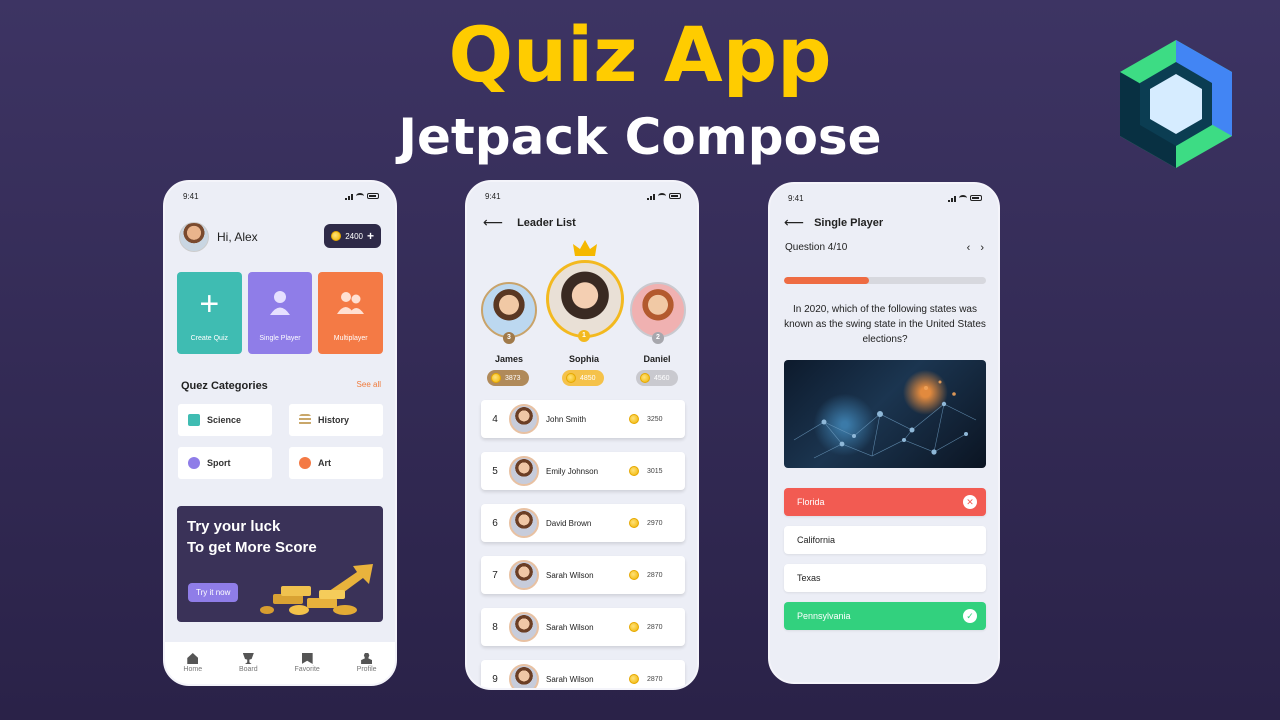 The width and height of the screenshot is (1280, 720). Describe the element at coordinates (509, 359) in the screenshot. I see `podium-name: James` at that location.